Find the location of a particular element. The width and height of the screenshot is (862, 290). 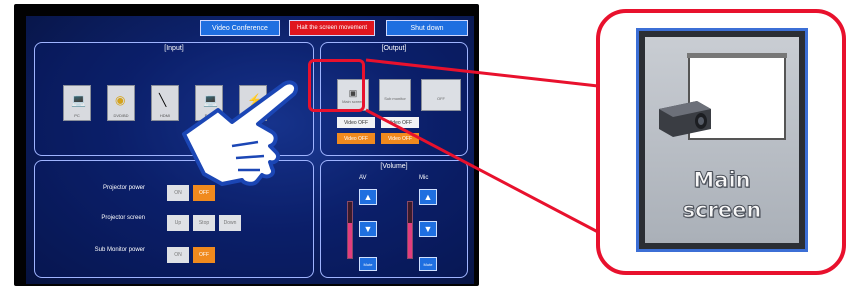

volume-group: [Volume] AV Mic ▲ ▼ Mute ▲ ▼ Mute is located at coordinates (394, 219).